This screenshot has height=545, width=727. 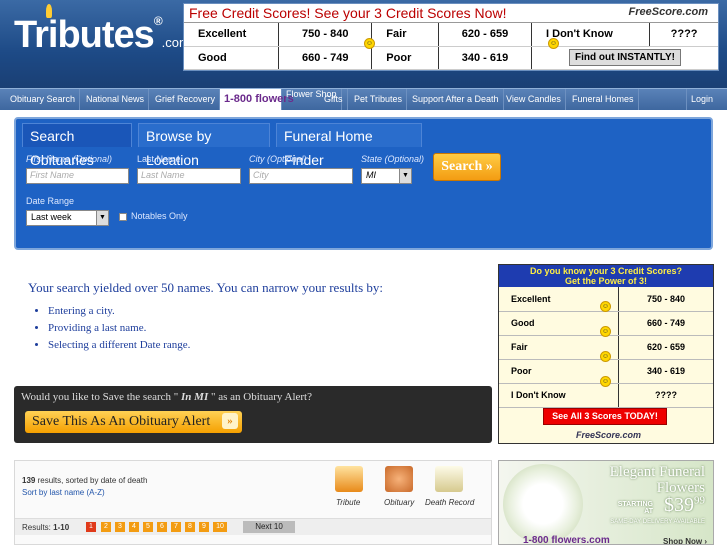 I want to click on page-link: 10, so click(x=220, y=527).